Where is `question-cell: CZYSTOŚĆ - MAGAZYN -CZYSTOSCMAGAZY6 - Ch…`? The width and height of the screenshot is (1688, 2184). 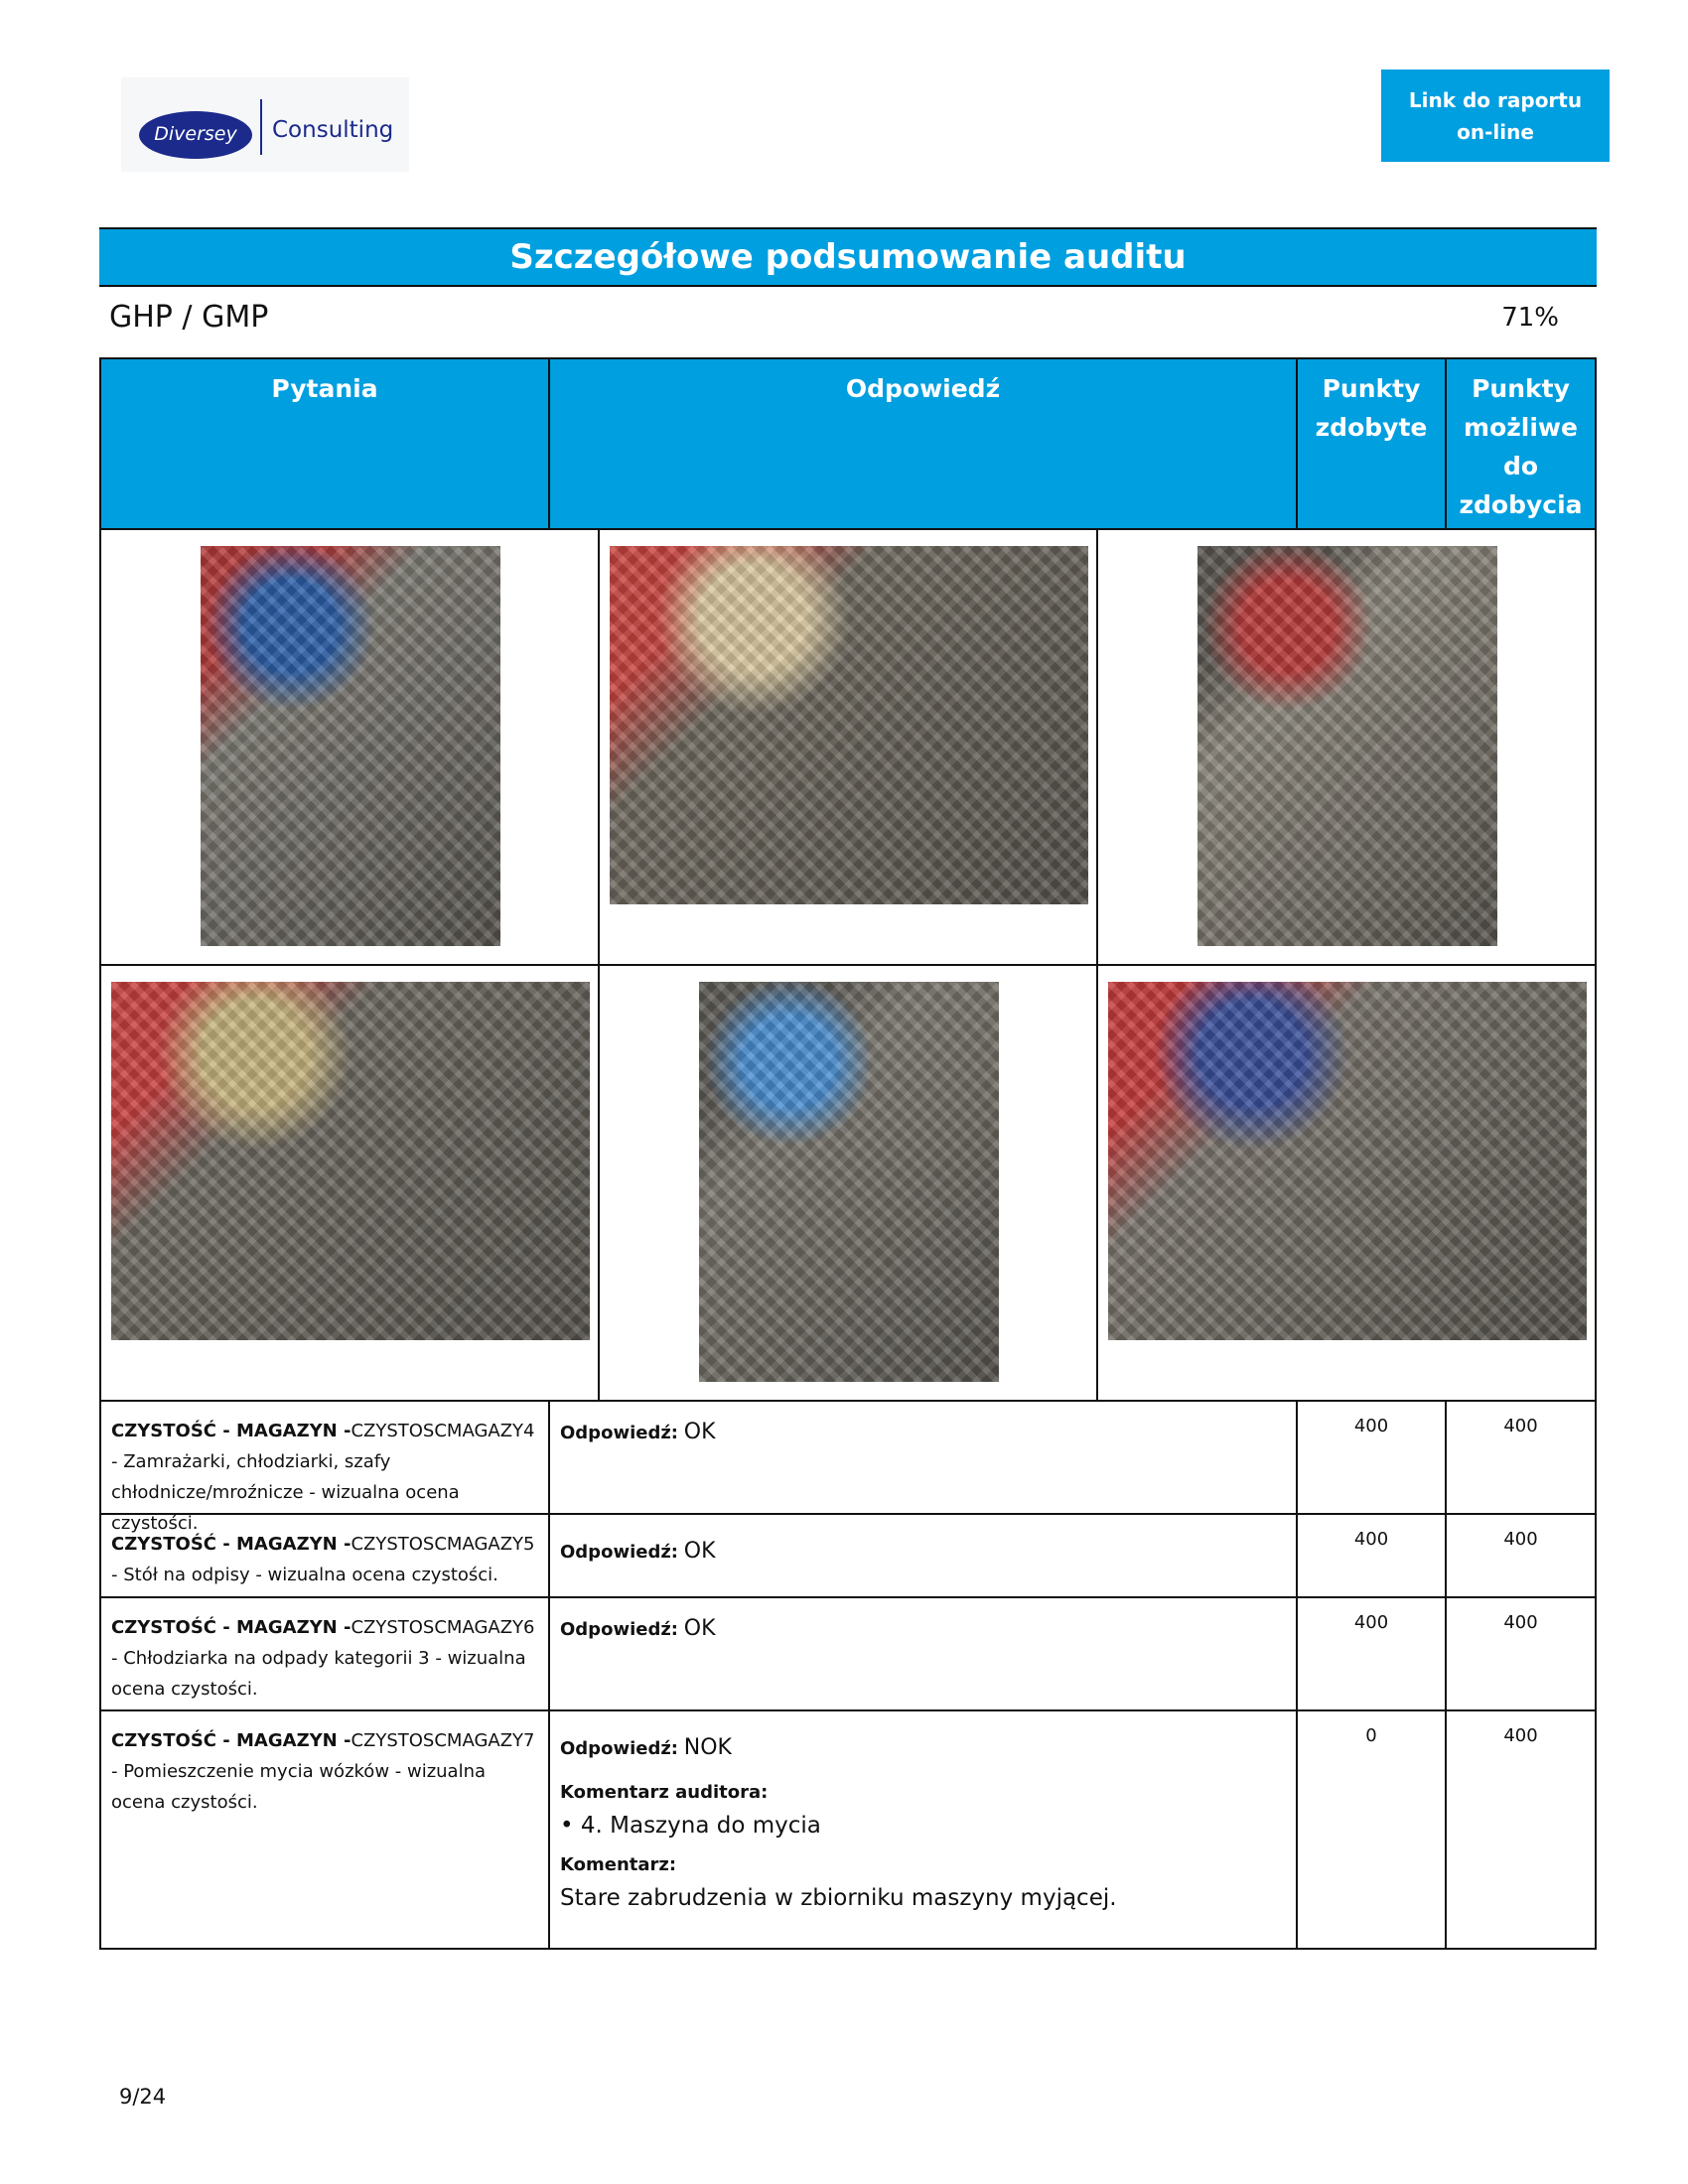
question-cell: CZYSTOŚĆ - MAGAZYN -CZYSTOSCMAGAZY6 - Ch… is located at coordinates (325, 1653).